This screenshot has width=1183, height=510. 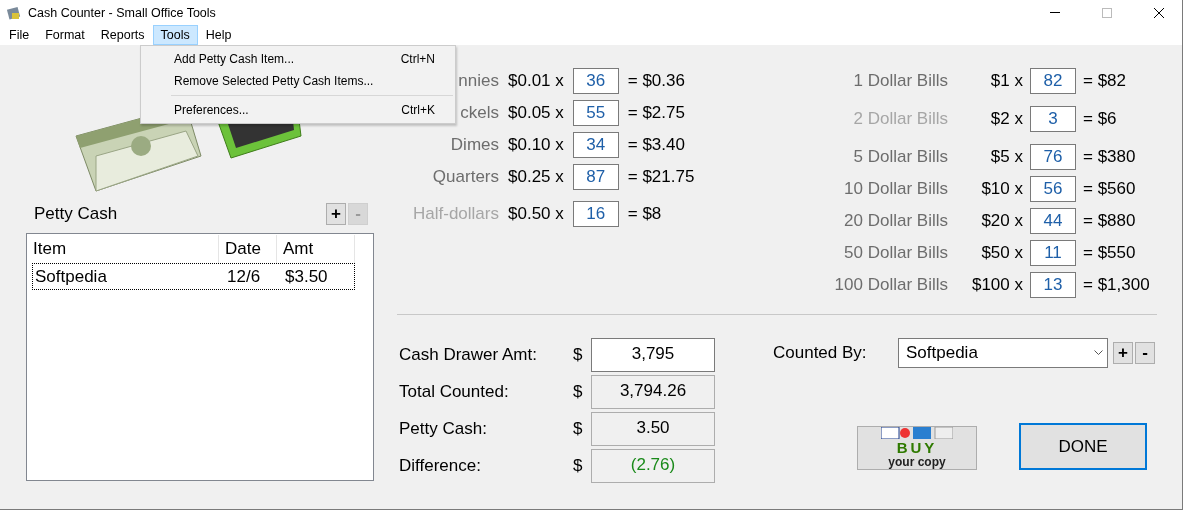 I want to click on close-icon, so click(x=1159, y=12).